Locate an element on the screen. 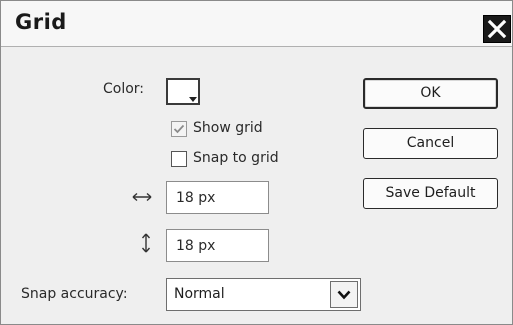 The height and width of the screenshot is (325, 513). title-bar: Grid is located at coordinates (256, 24).